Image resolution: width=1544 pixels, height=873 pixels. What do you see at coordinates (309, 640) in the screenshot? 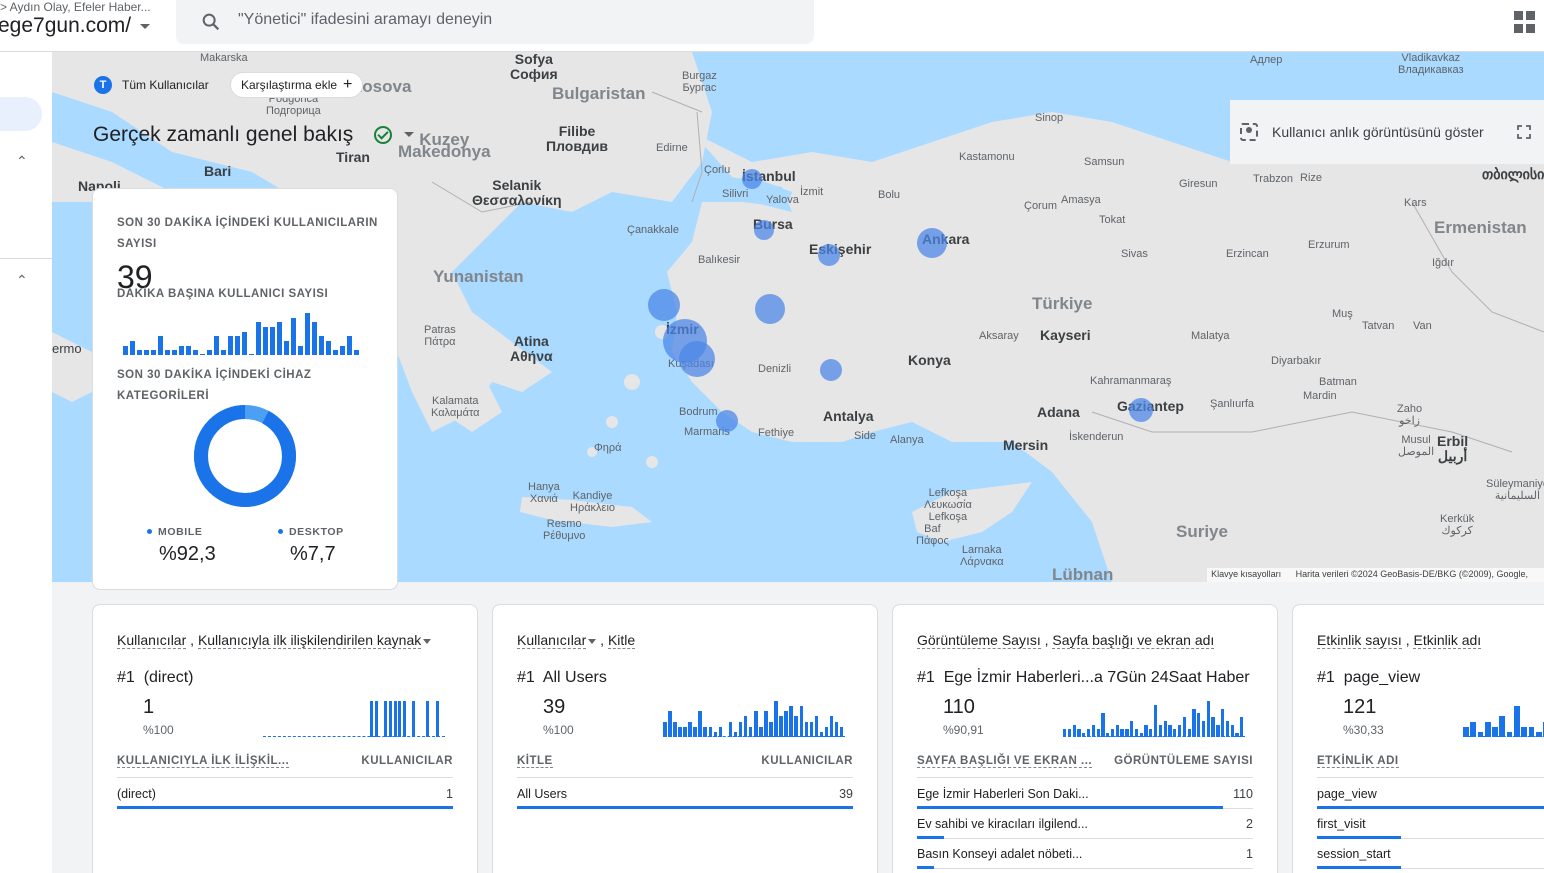
I see `card-dimension-selector: Kullanıcıyla ilk ilişkilendirilen kaynak` at bounding box center [309, 640].